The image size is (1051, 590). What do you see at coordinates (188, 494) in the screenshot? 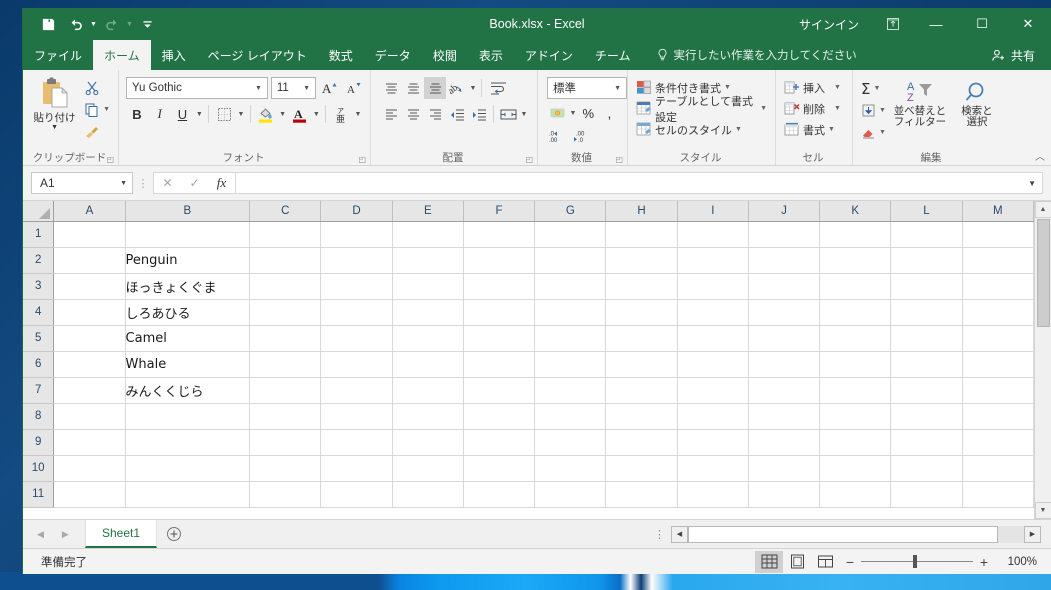
I see `cell-B11` at bounding box center [188, 494].